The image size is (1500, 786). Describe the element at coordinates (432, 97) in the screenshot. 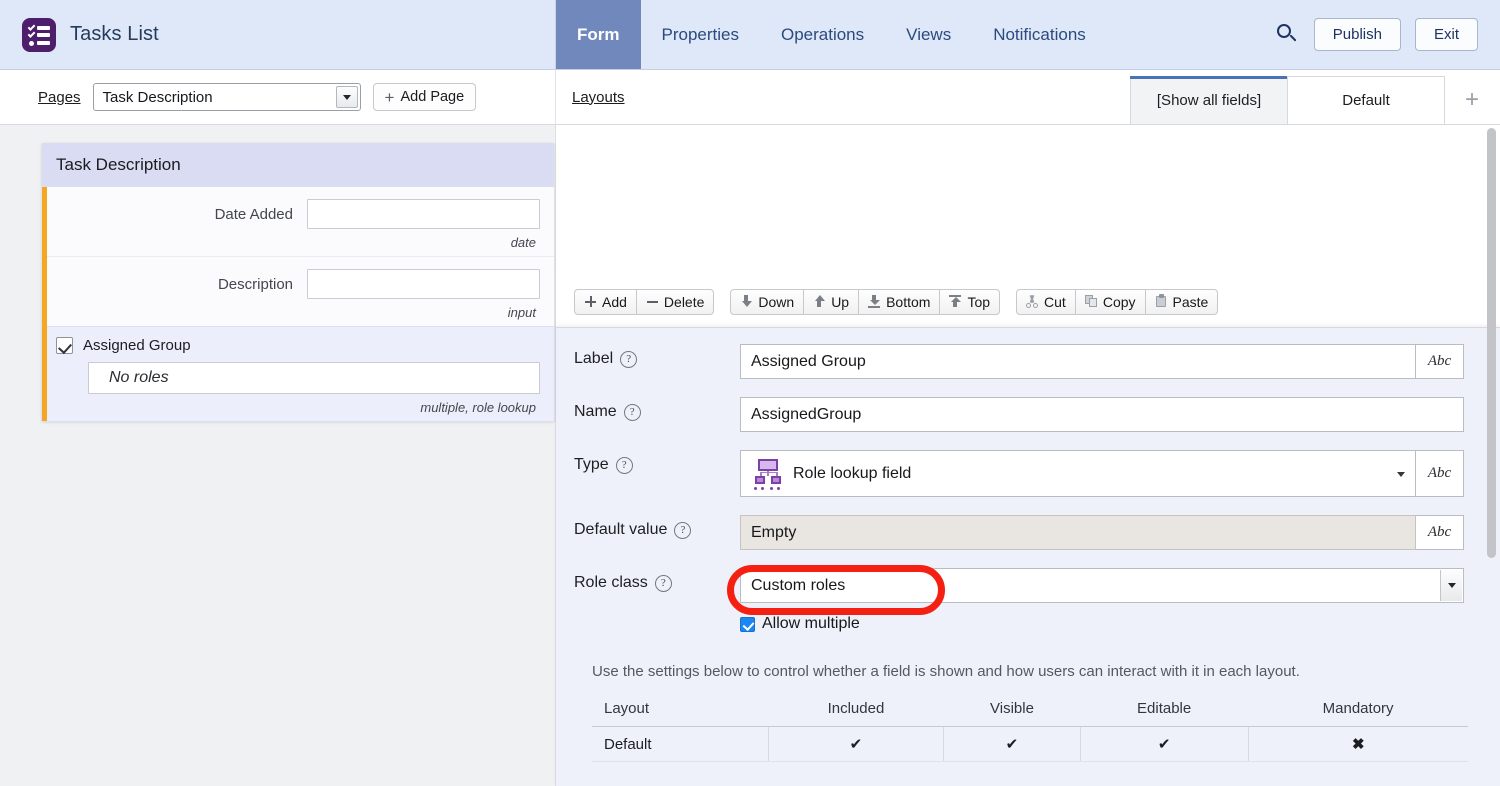

I see `add-page-label: Add Page` at that location.